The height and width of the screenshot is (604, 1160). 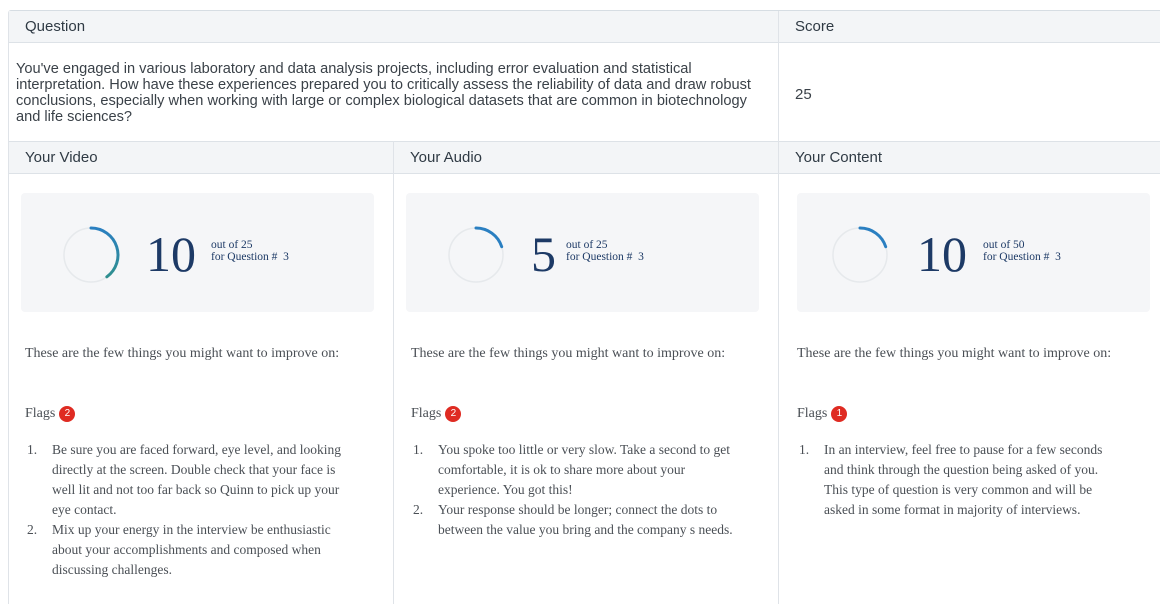 What do you see at coordinates (587, 245) in the screenshot?
I see `audio-out-of: out of 25` at bounding box center [587, 245].